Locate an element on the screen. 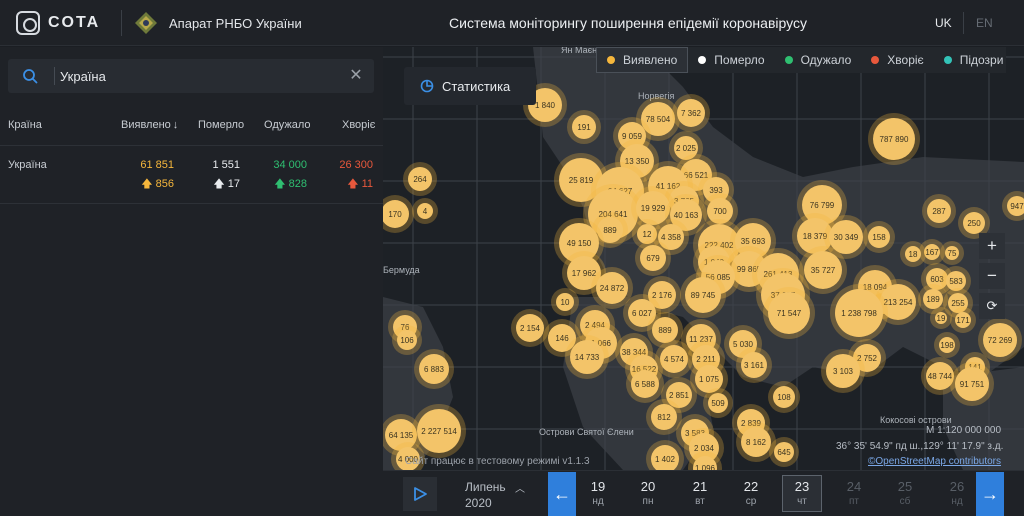 The width and height of the screenshot is (1024, 516). row-divider-line is located at coordinates (191, 203).